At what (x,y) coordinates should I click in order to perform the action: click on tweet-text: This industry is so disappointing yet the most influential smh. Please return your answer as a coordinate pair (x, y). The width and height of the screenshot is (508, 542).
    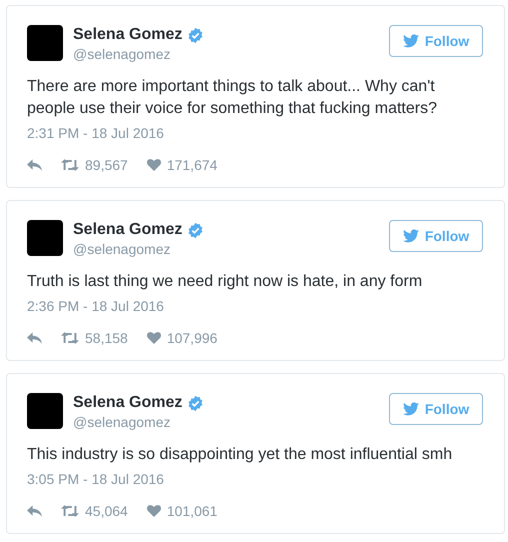
    Looking at the image, I should click on (240, 455).